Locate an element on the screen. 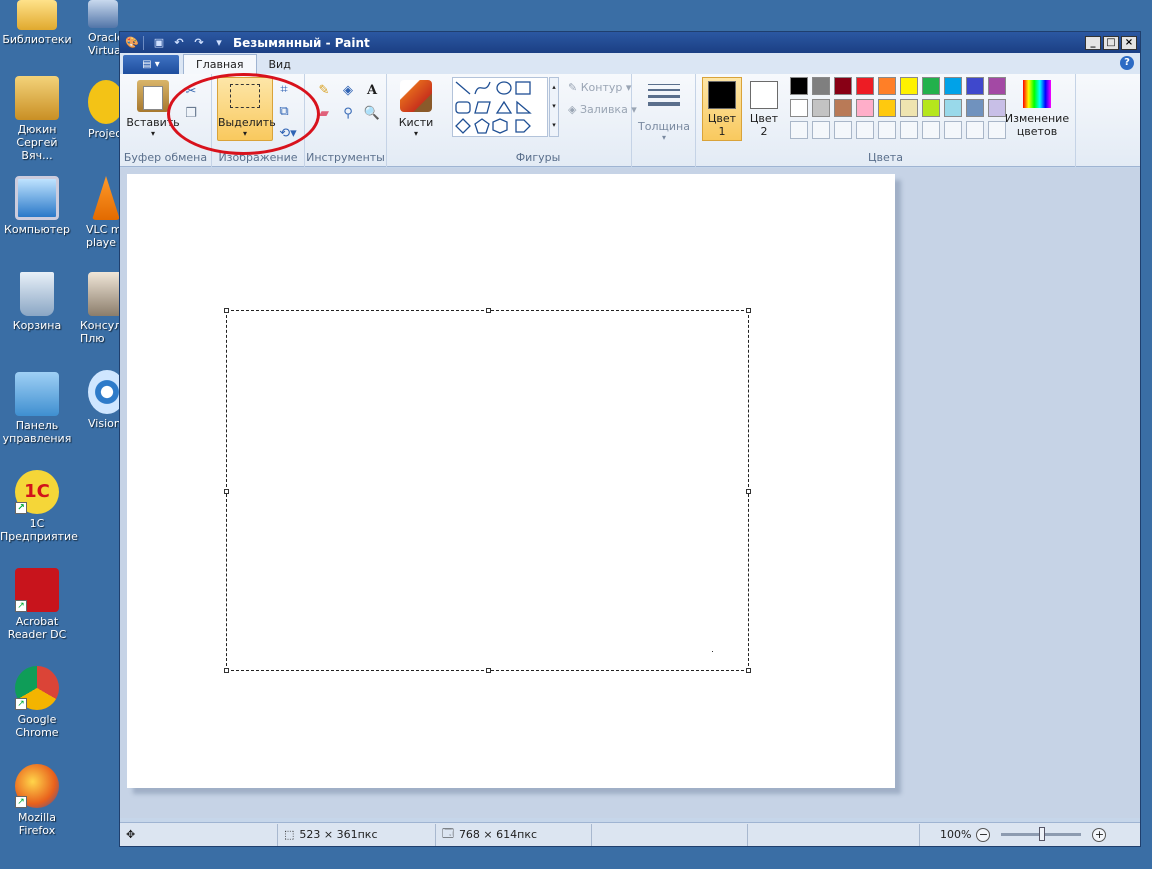 The width and height of the screenshot is (1152, 869). desktop-icon-computer: Компьютер is located at coordinates (37, 206).